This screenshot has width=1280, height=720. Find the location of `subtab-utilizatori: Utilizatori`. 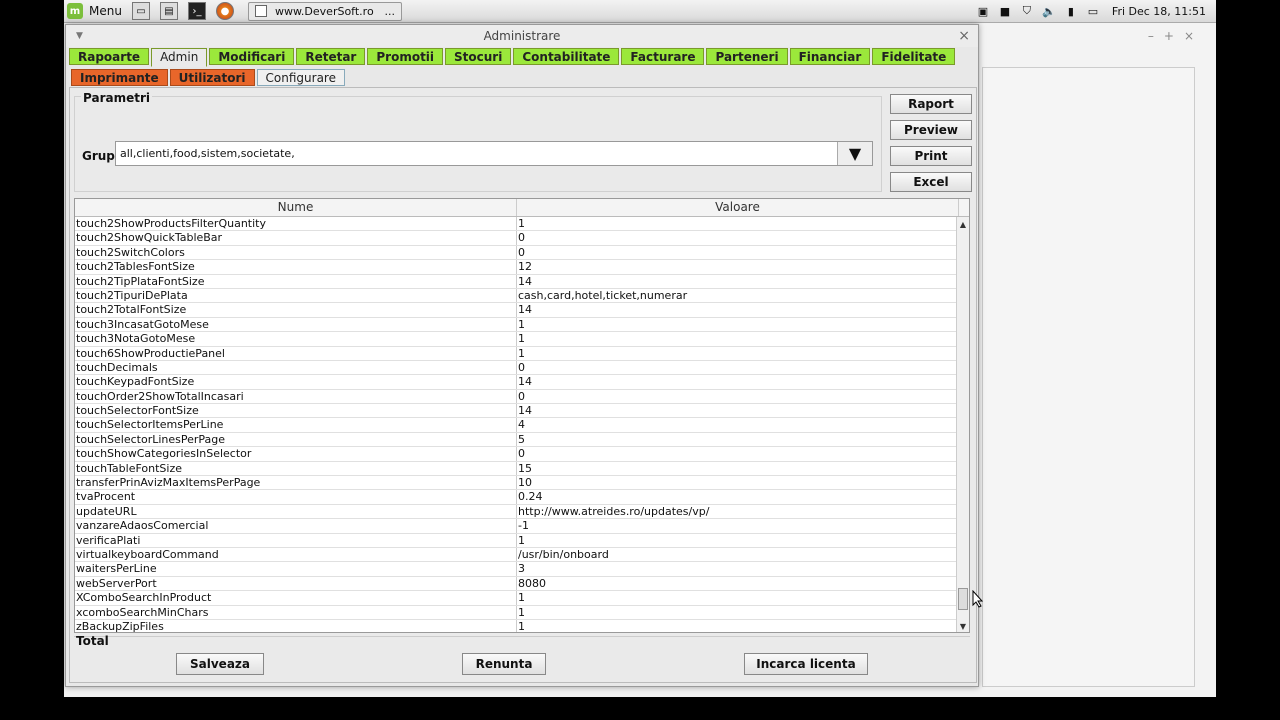

subtab-utilizatori: Utilizatori is located at coordinates (212, 77).